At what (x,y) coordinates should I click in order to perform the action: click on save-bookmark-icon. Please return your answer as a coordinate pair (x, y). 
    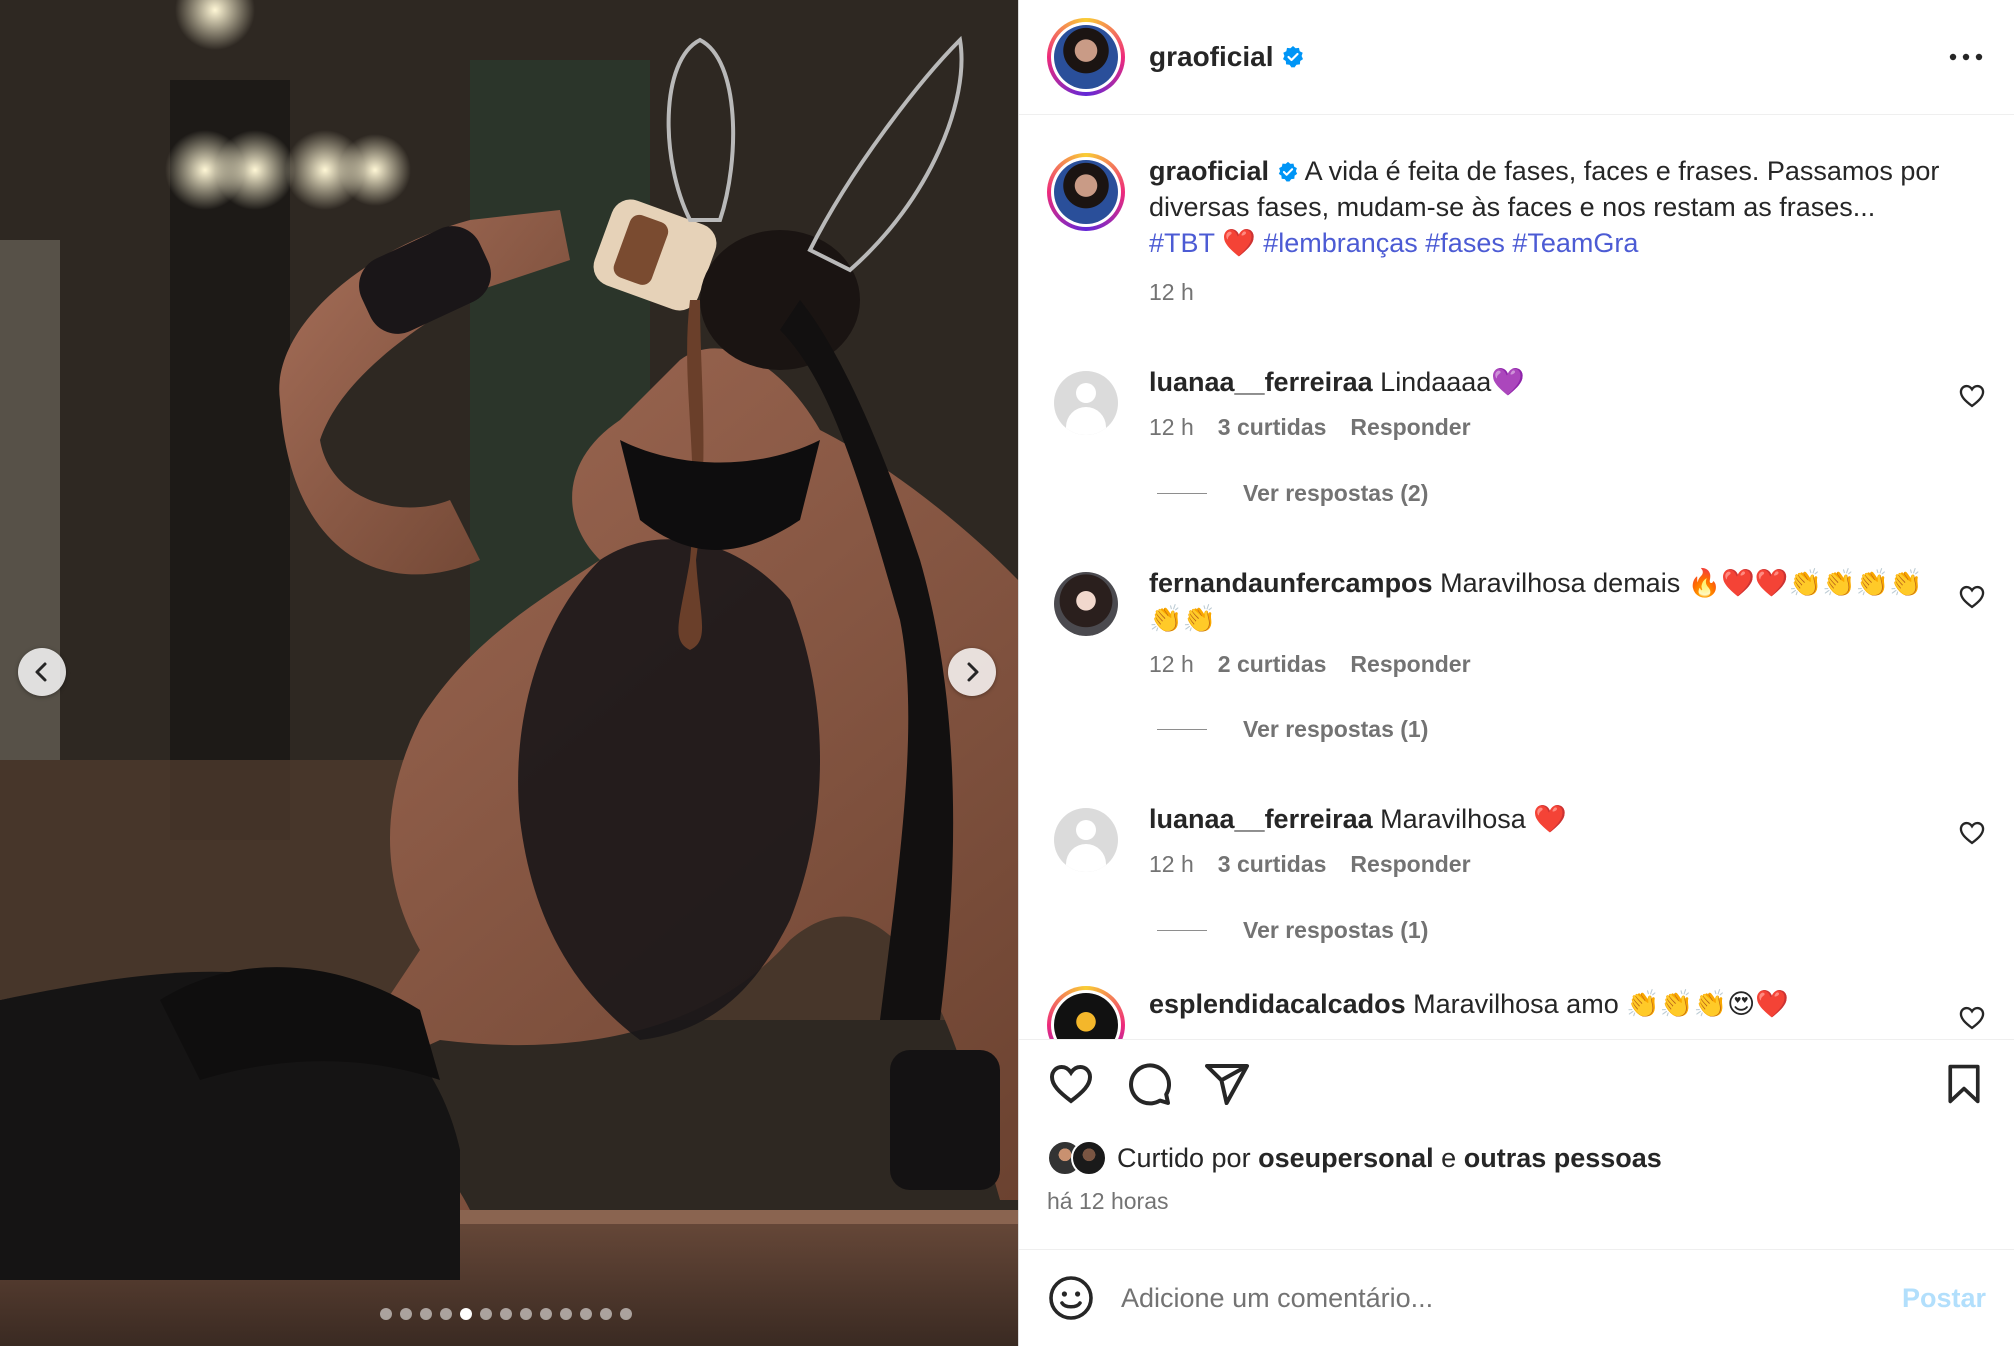
    Looking at the image, I should click on (1964, 1084).